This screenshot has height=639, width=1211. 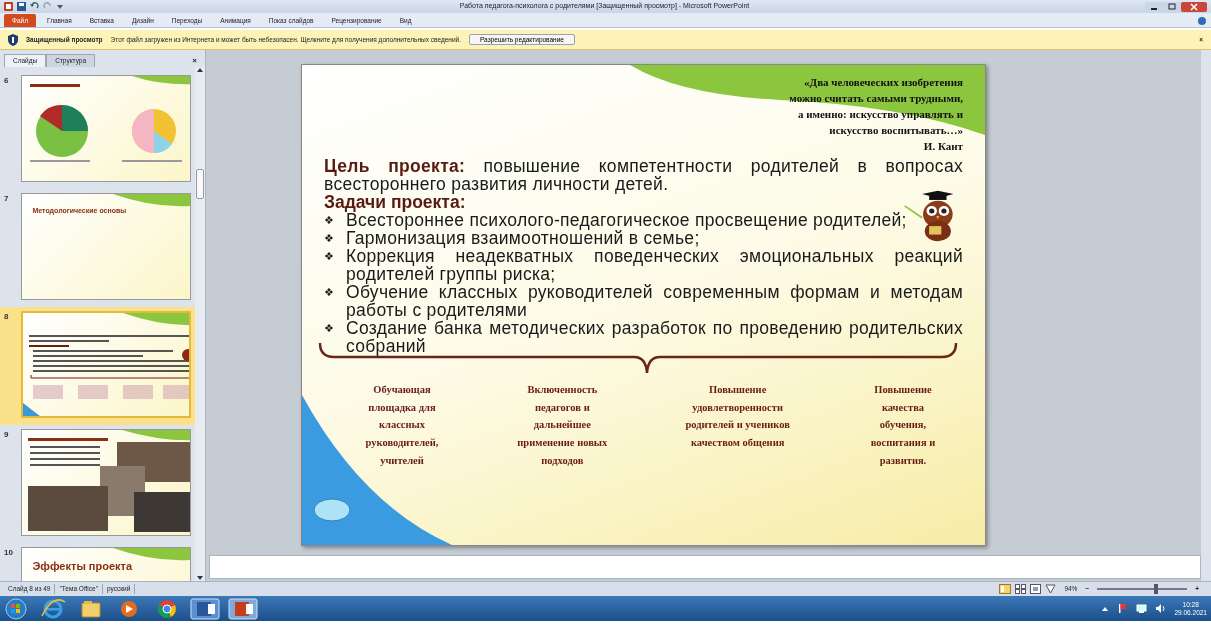 I want to click on dropdown-icon, so click(x=60, y=6).